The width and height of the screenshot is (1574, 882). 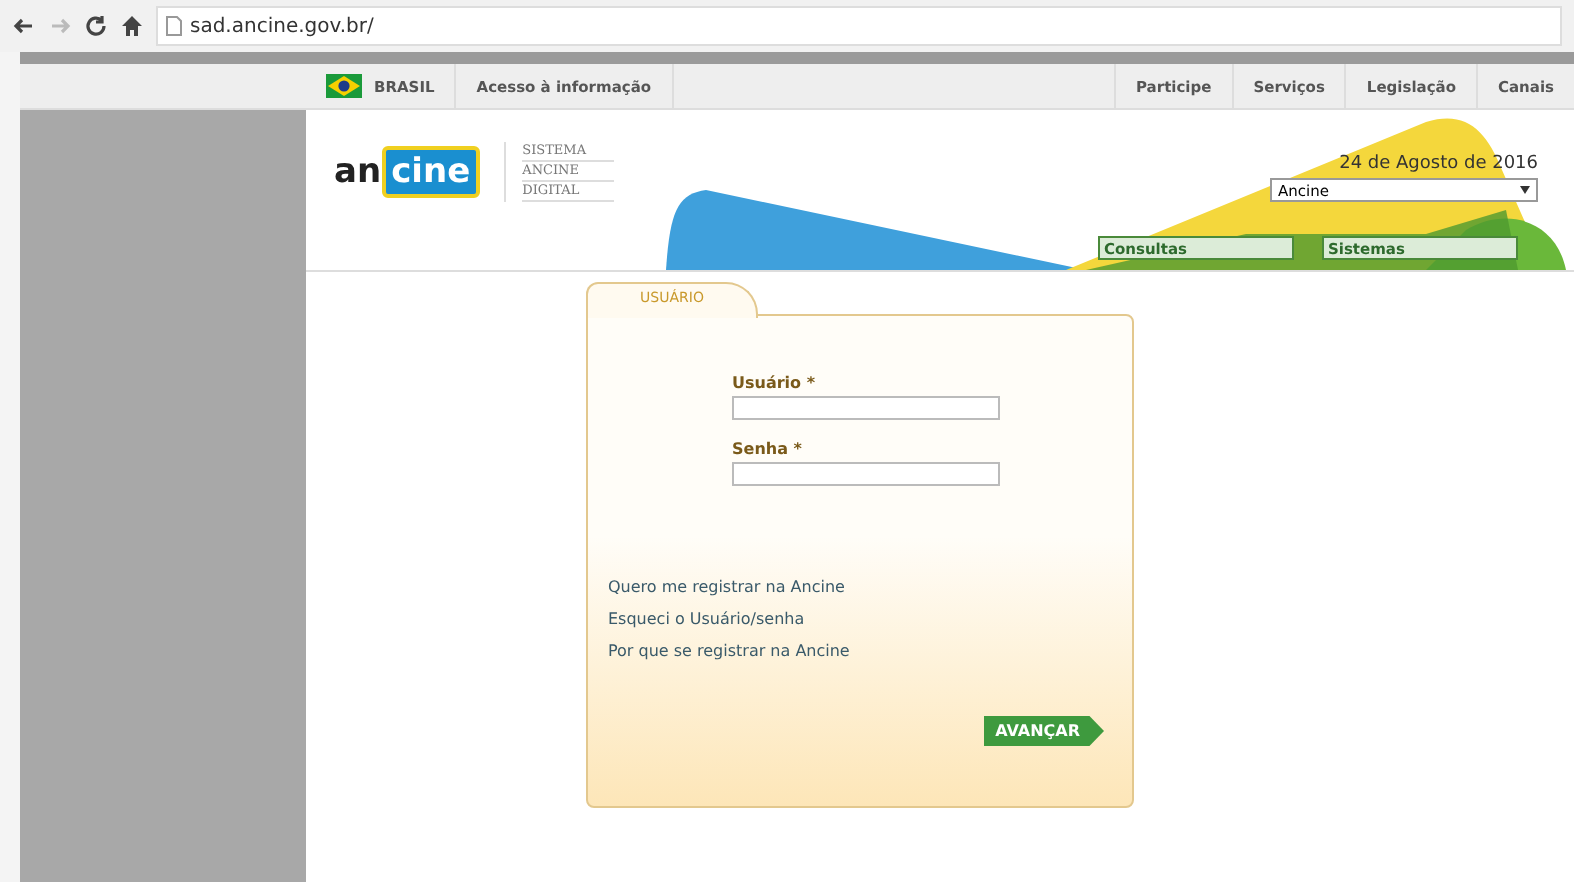 I want to click on link: Por que se registrar na Ancine, so click(x=729, y=651).